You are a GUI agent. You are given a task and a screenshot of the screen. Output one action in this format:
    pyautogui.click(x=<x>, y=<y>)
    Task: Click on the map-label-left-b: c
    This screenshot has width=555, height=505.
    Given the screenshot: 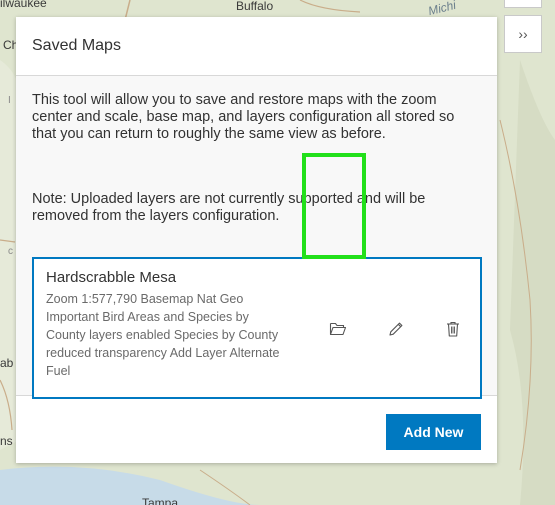 What is the action you would take?
    pyautogui.click(x=10, y=251)
    